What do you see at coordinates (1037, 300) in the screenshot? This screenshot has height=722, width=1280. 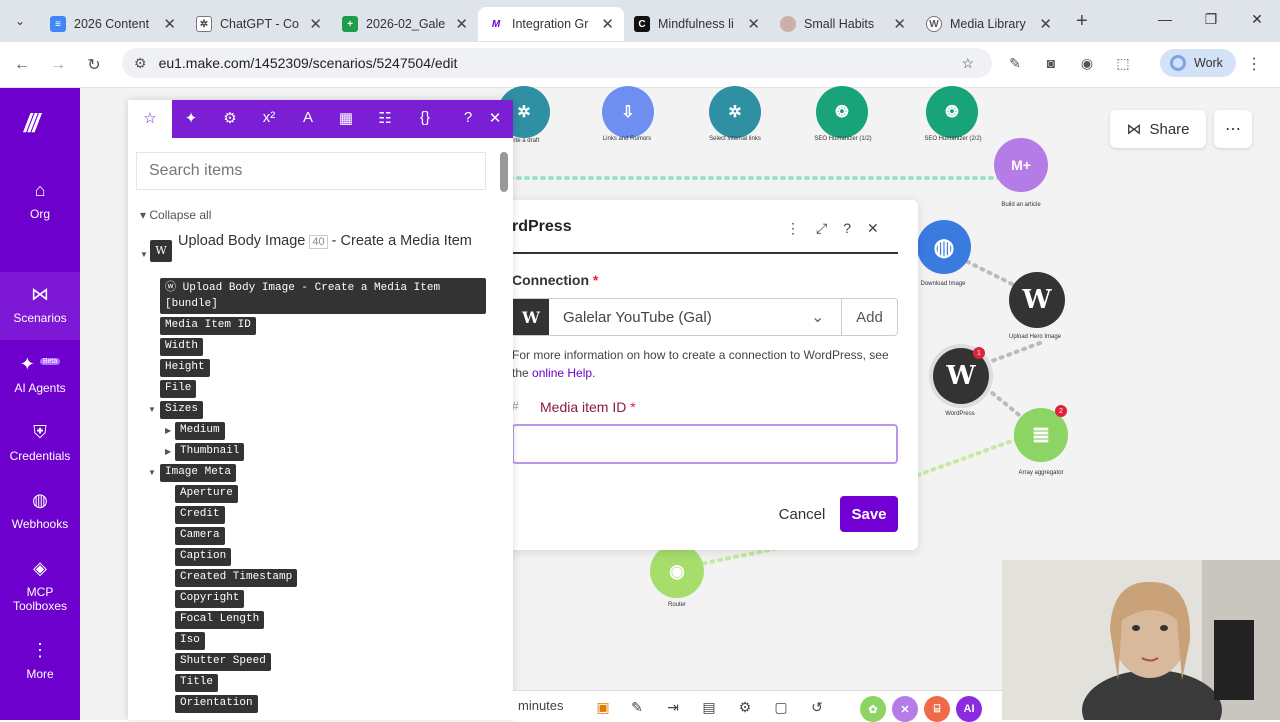 I see `wordpress-node: W` at bounding box center [1037, 300].